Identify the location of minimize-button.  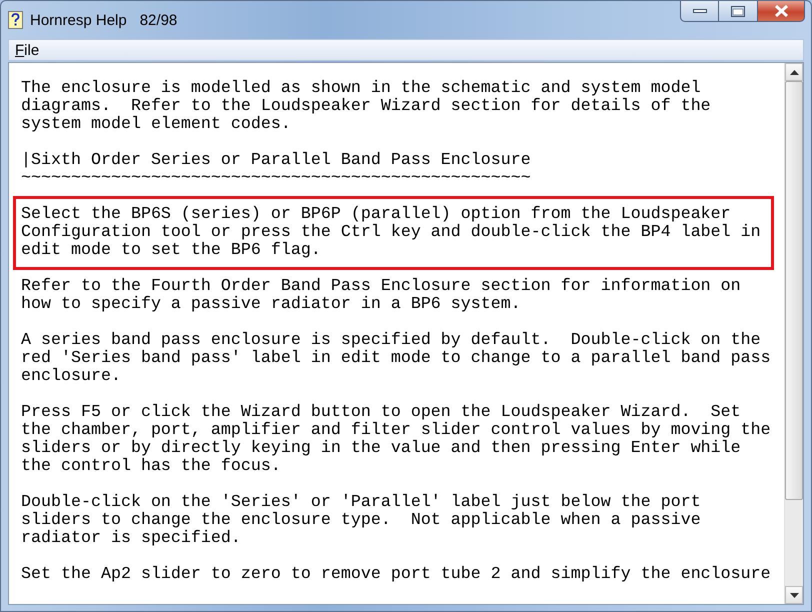
(699, 11).